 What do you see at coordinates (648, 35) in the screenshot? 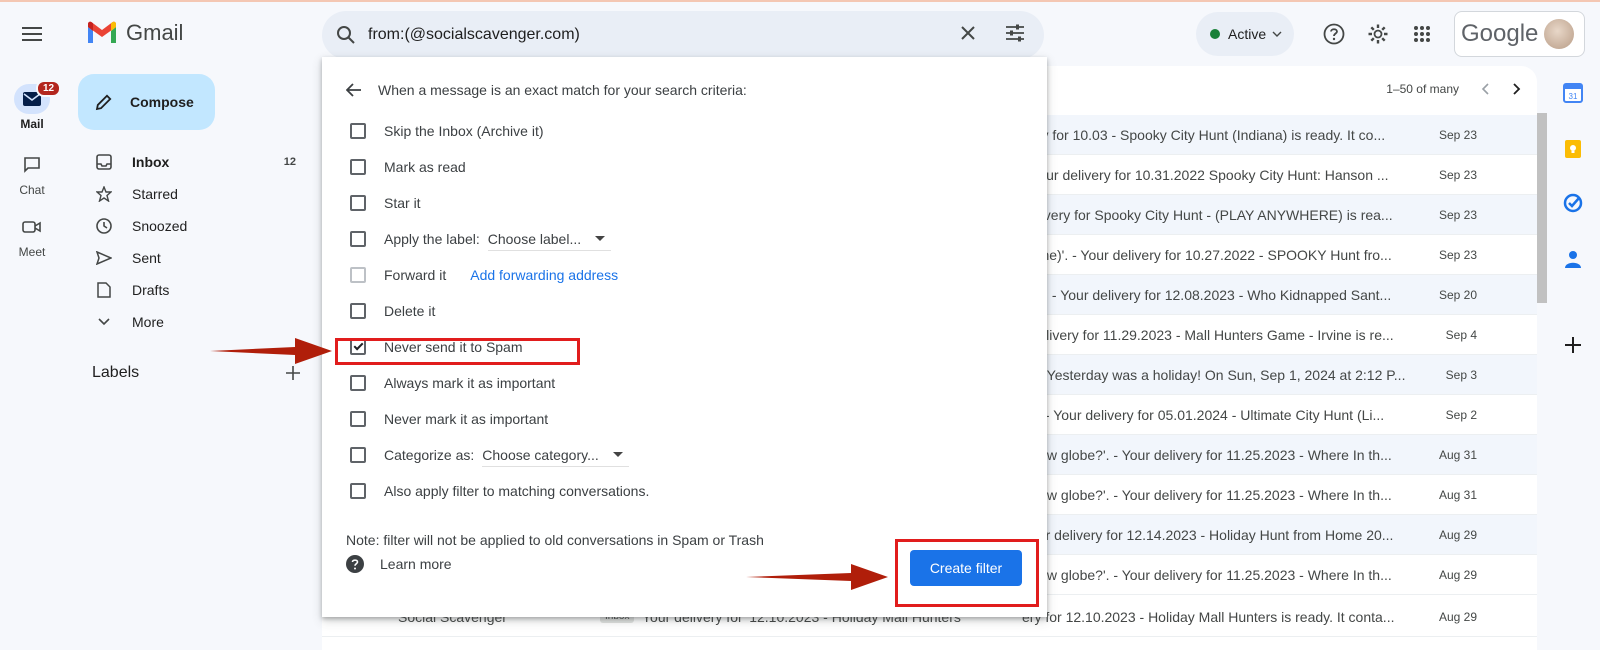
I see `search-input` at bounding box center [648, 35].